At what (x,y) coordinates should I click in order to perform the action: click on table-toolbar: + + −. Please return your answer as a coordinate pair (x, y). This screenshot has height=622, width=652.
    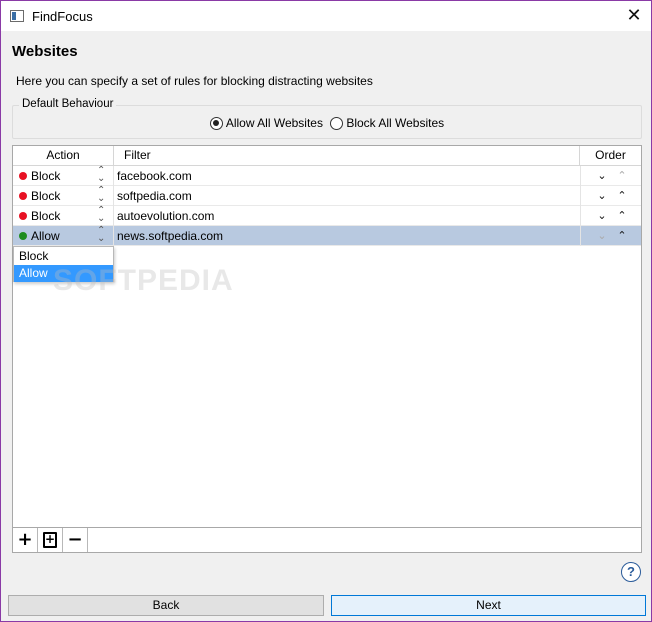
    Looking at the image, I should click on (327, 540).